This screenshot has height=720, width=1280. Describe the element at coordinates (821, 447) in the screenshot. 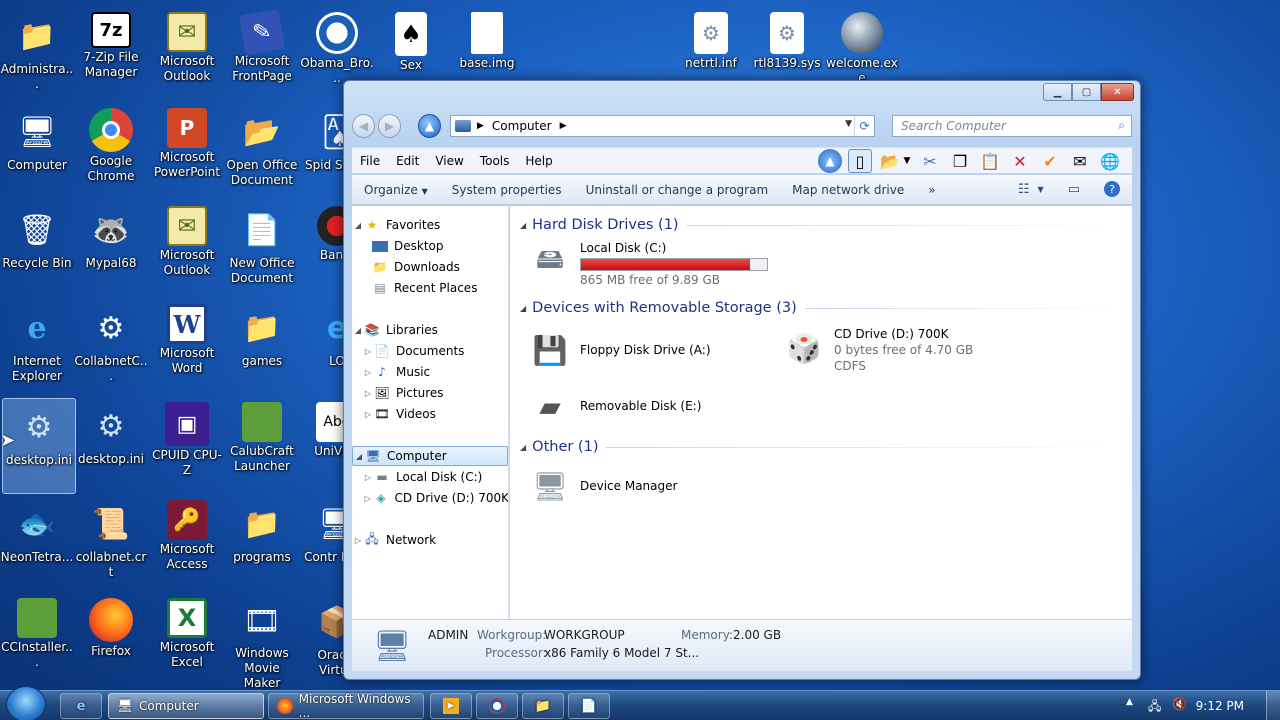

I see `group-other: ◢ Other (1)` at that location.